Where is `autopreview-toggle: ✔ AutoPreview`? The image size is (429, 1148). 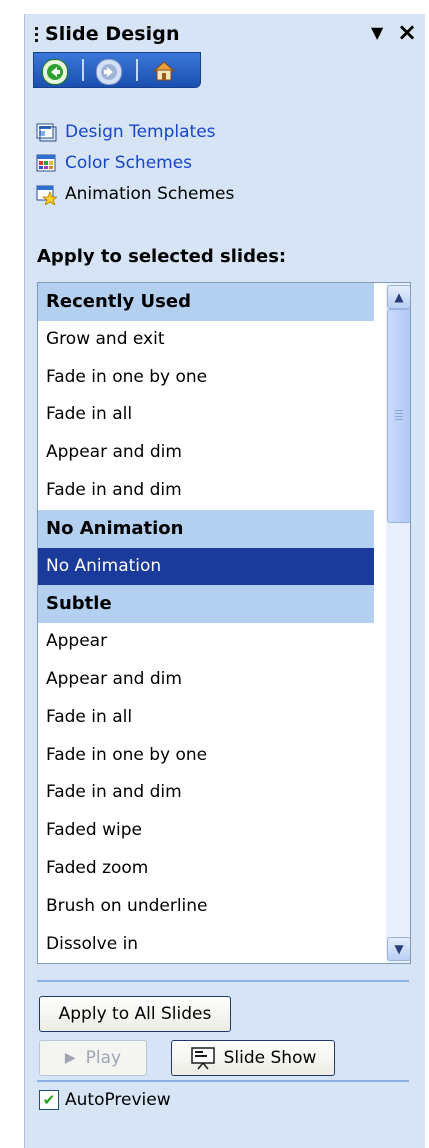 autopreview-toggle: ✔ AutoPreview is located at coordinates (105, 1100).